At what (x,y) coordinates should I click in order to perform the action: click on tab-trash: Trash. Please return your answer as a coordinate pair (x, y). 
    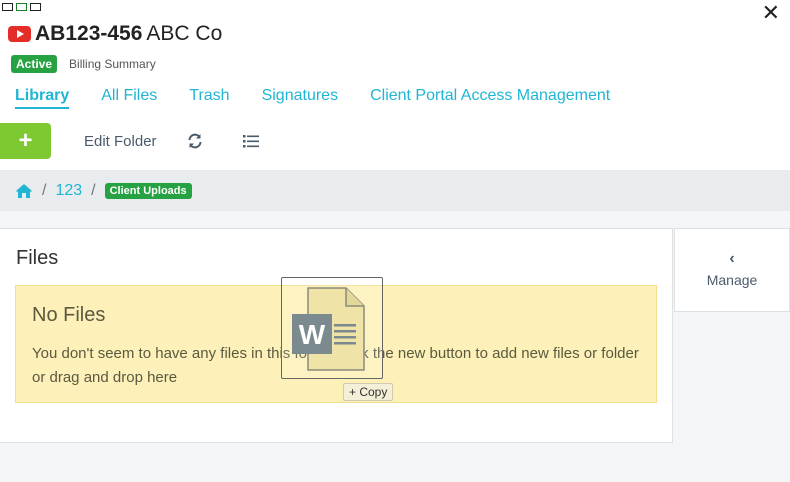
    Looking at the image, I should click on (209, 98).